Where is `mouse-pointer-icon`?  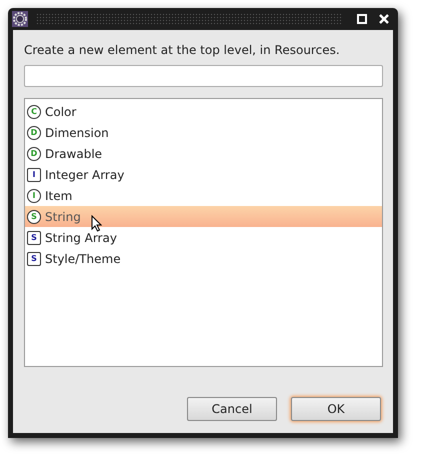
mouse-pointer-icon is located at coordinates (96, 223).